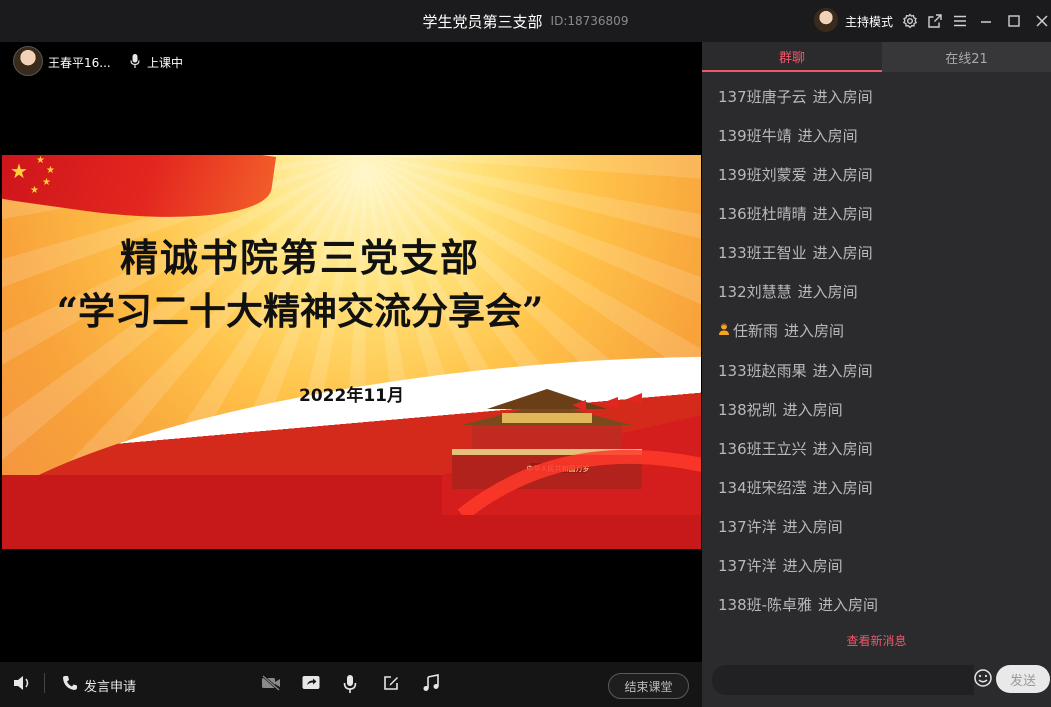 This screenshot has height=707, width=1051. What do you see at coordinates (571, 452) in the screenshot?
I see `tiananmen-gate-illustration: 中华人民共和国万岁` at bounding box center [571, 452].